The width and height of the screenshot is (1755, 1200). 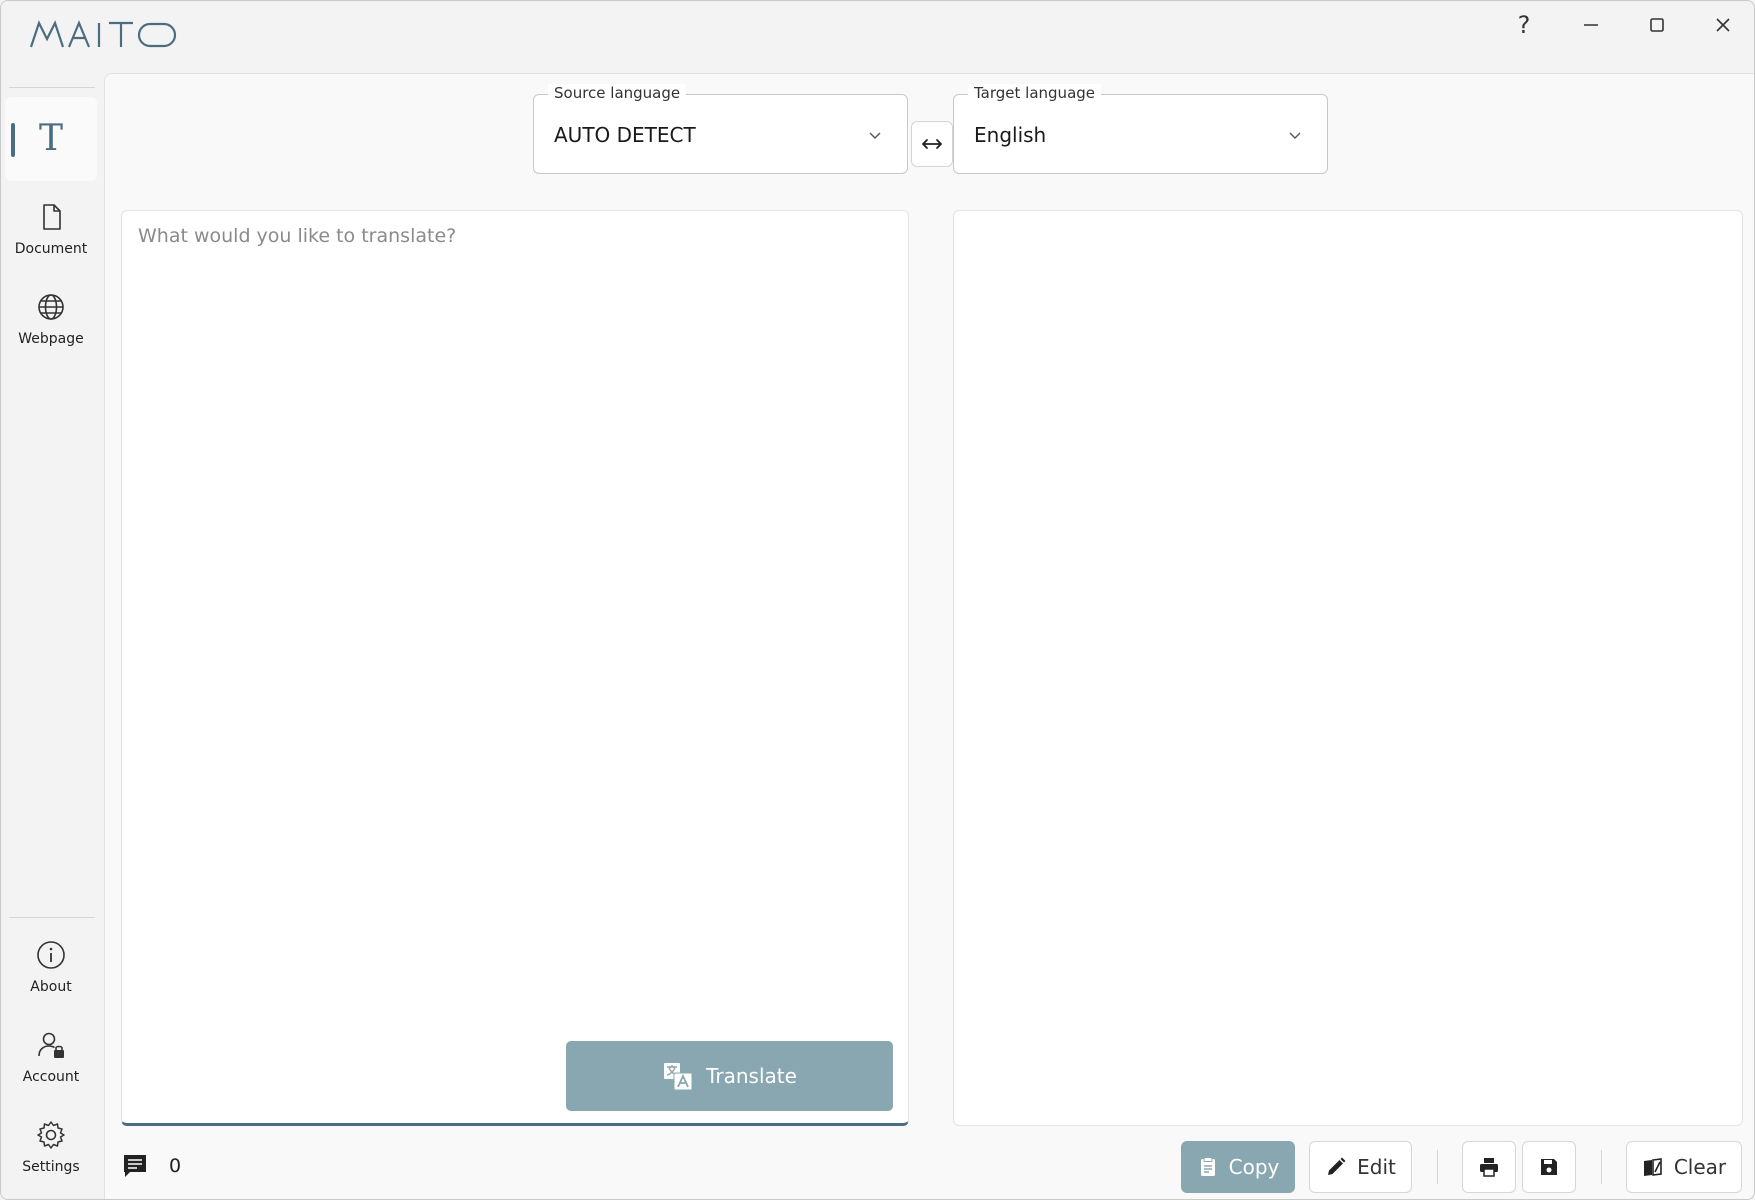 I want to click on sidebar-item-label: About, so click(x=51, y=987).